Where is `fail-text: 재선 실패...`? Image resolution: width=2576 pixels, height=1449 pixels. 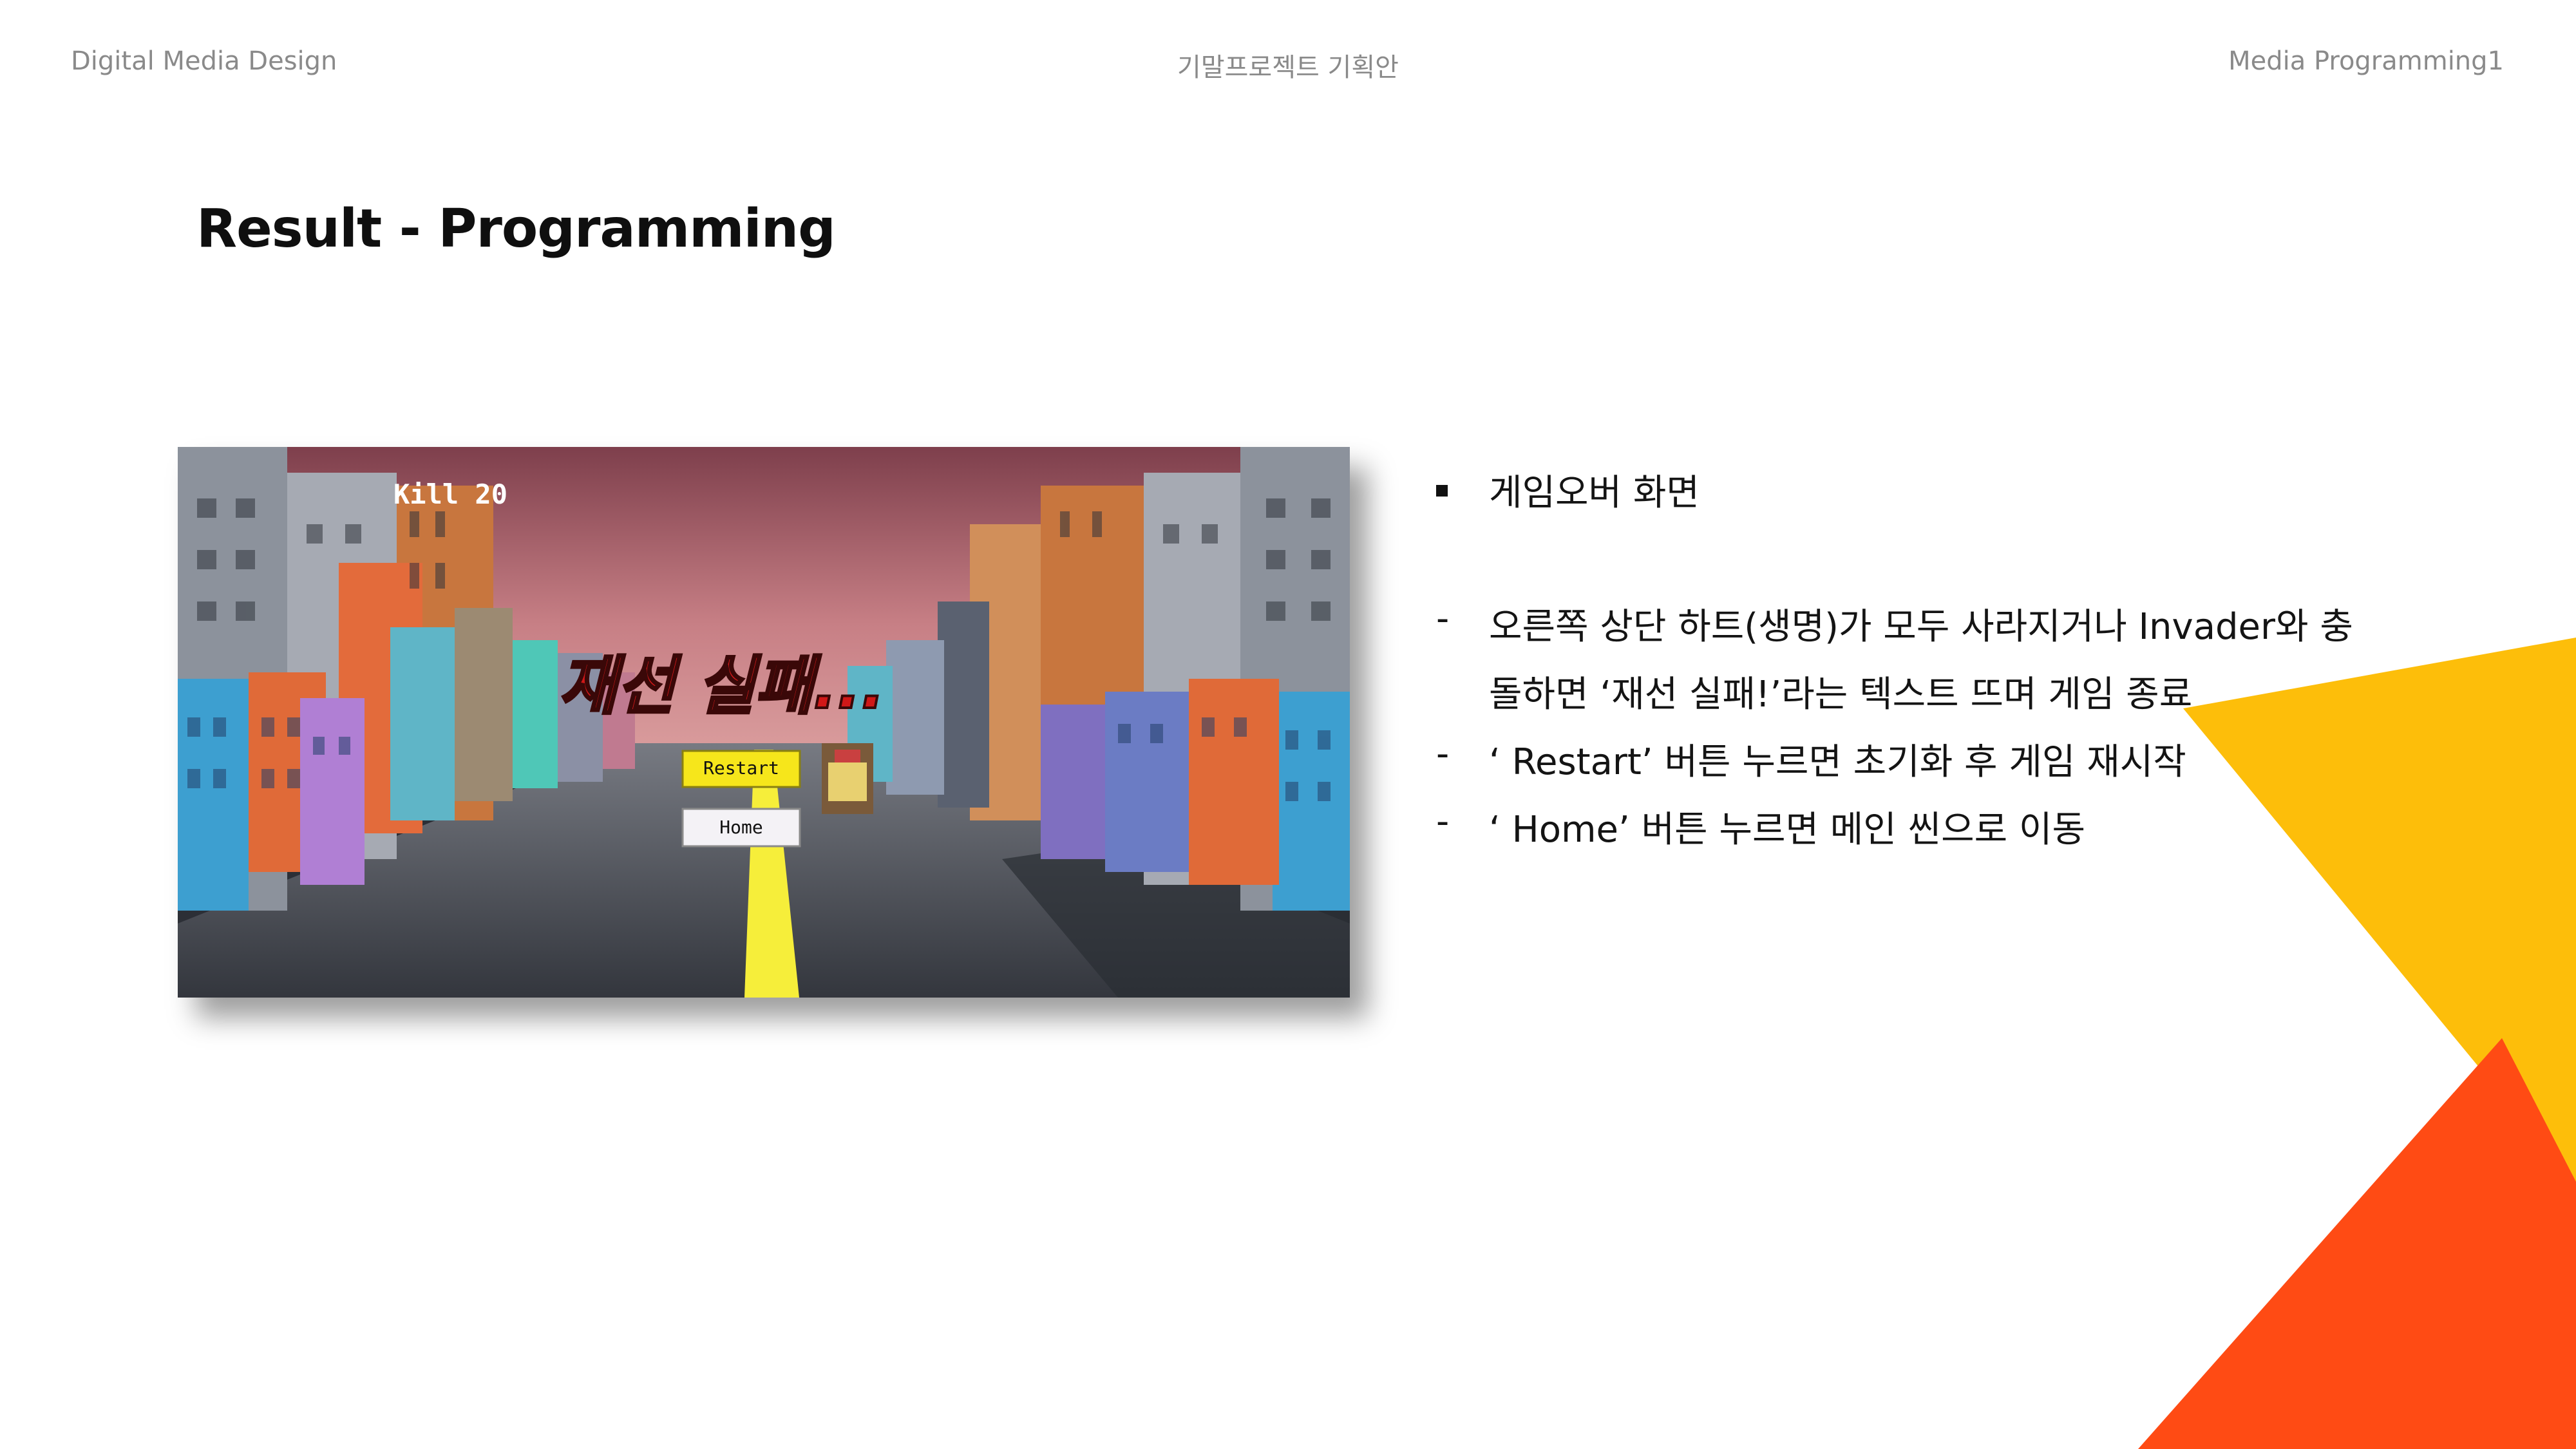 fail-text: 재선 실패... is located at coordinates (722, 686).